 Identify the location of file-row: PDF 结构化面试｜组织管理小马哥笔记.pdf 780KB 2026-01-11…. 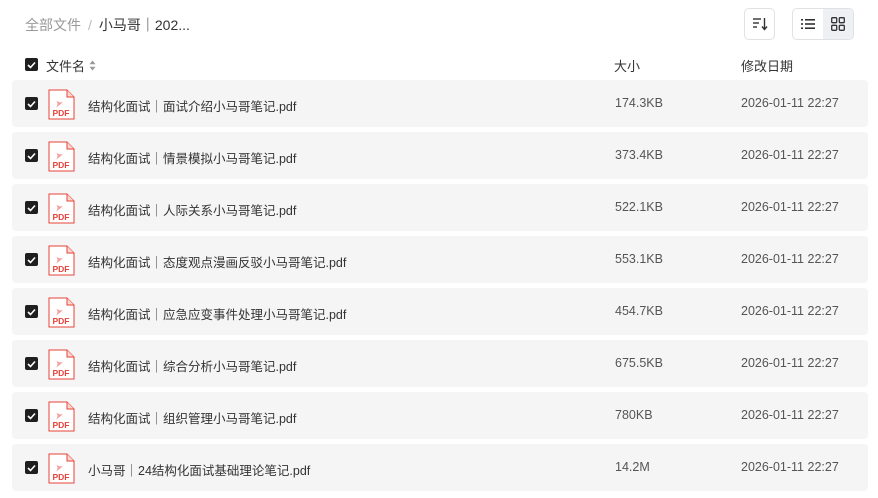
(440, 415).